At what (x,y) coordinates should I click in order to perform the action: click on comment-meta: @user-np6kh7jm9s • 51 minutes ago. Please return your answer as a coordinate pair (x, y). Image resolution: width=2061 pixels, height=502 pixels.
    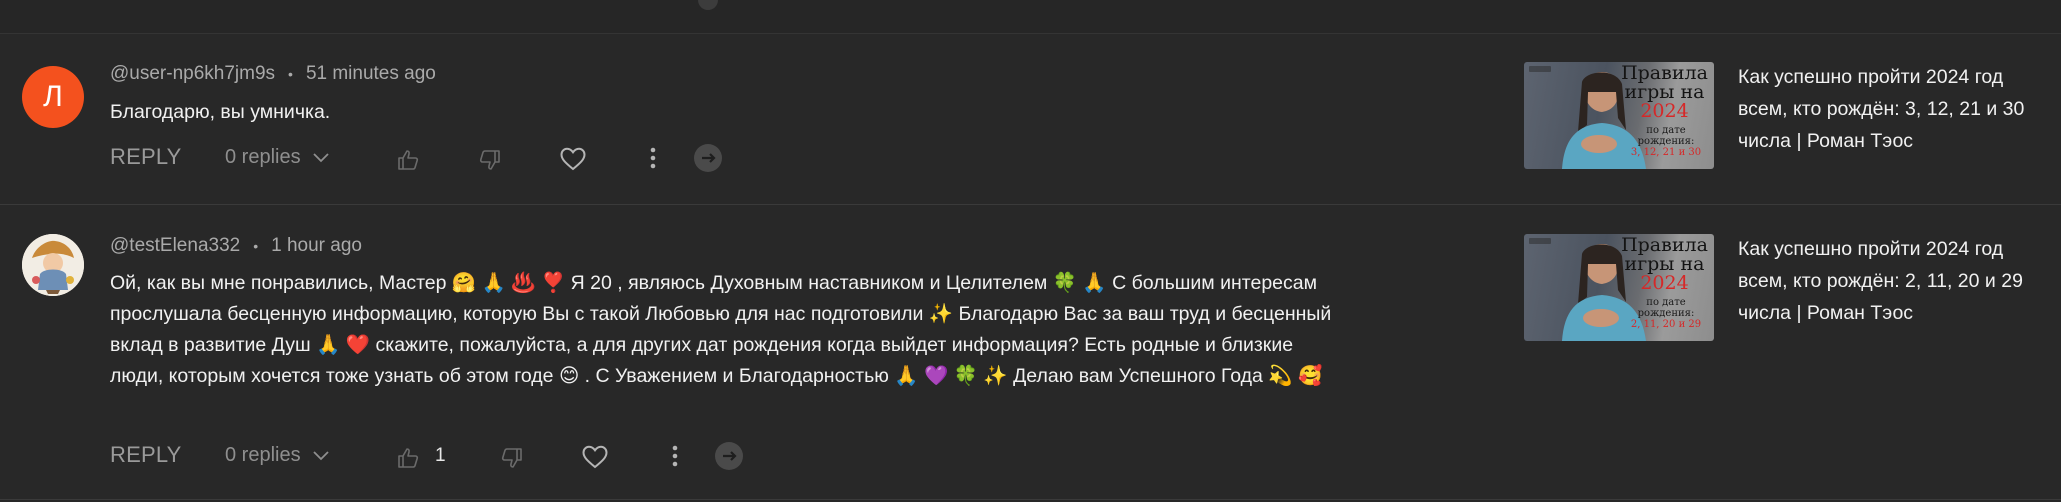
    Looking at the image, I should click on (273, 74).